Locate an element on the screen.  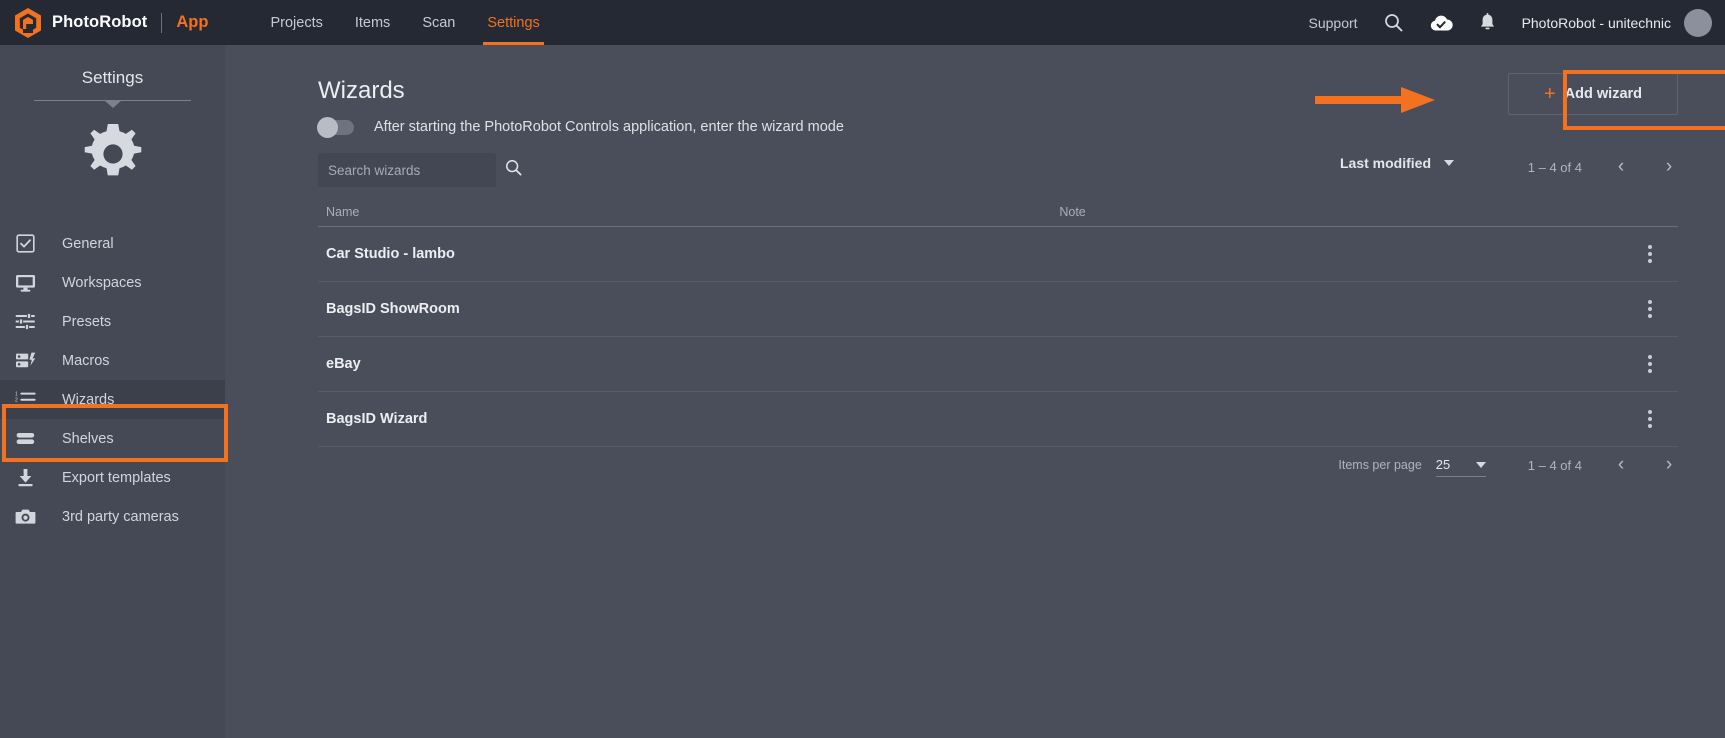
support-link: Support is located at coordinates (1333, 23).